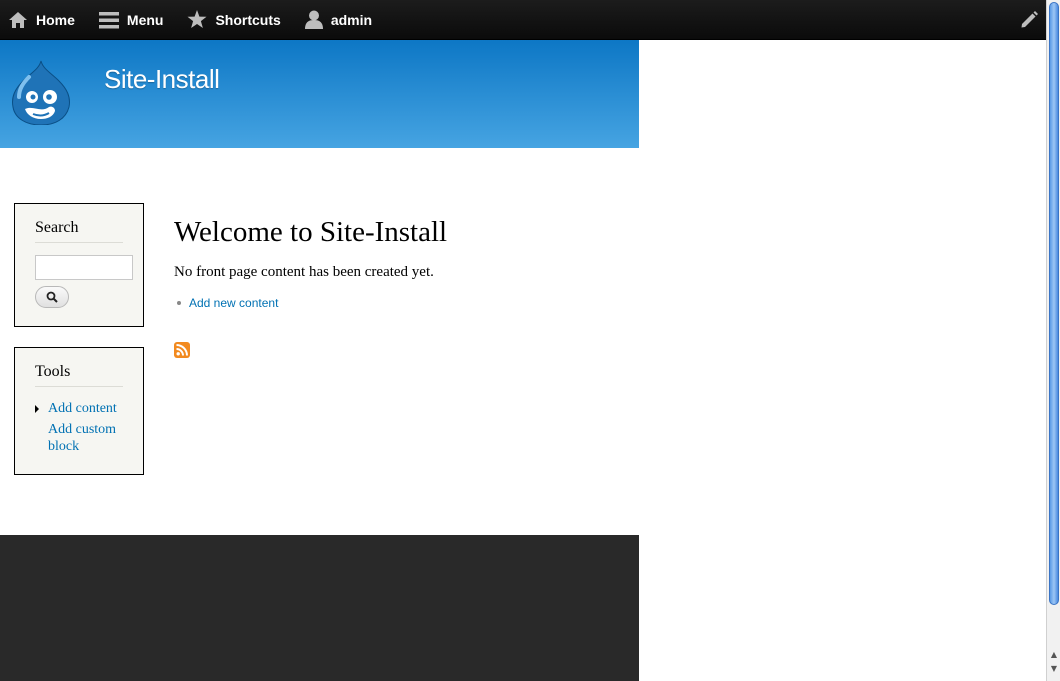  I want to click on toolbar-menu: Menu, so click(131, 20).